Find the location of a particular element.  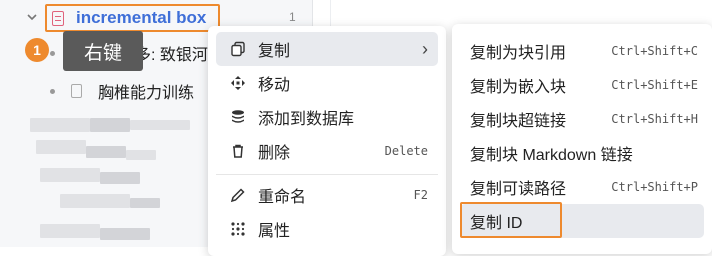

submenu-item-copy-hyperlink: 复制块超链接 Ctrl+Shift+H is located at coordinates (582, 119).